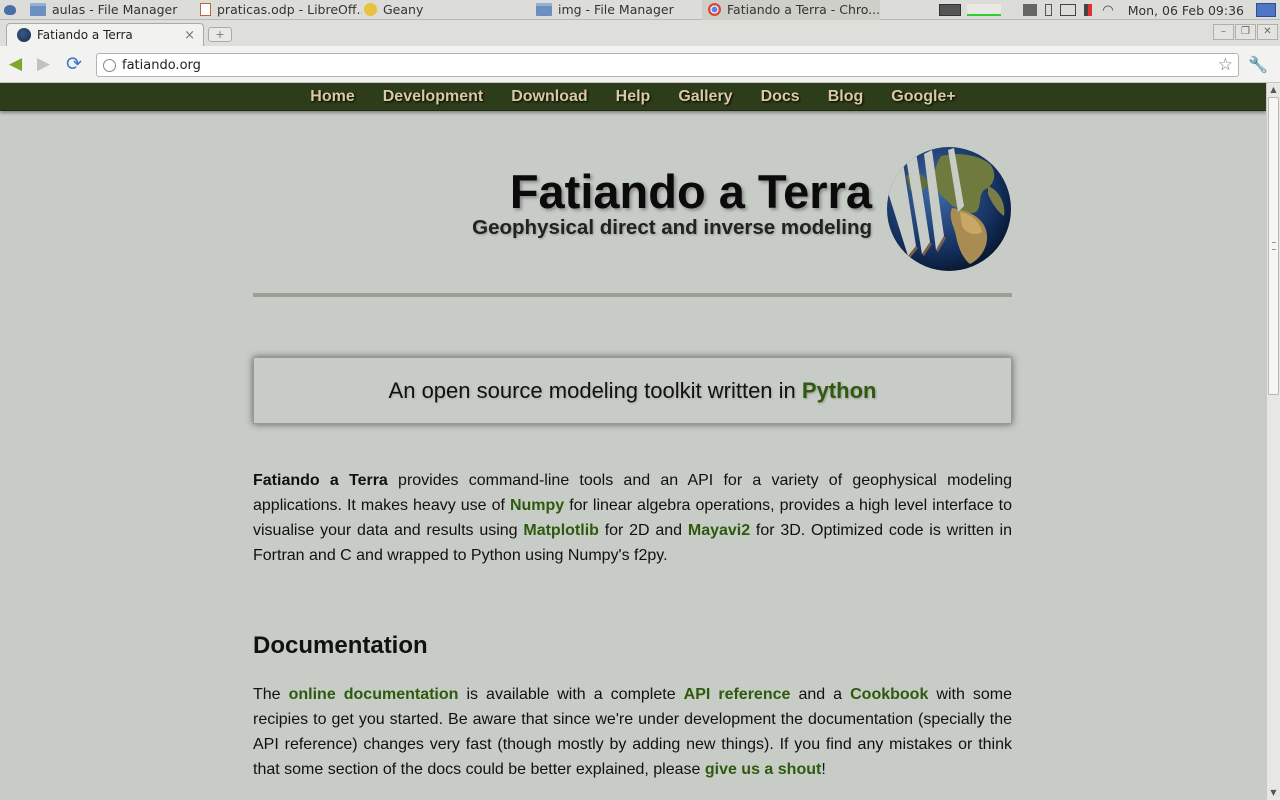 The width and height of the screenshot is (1280, 800). I want to click on app-menu-button, so click(11, 10).